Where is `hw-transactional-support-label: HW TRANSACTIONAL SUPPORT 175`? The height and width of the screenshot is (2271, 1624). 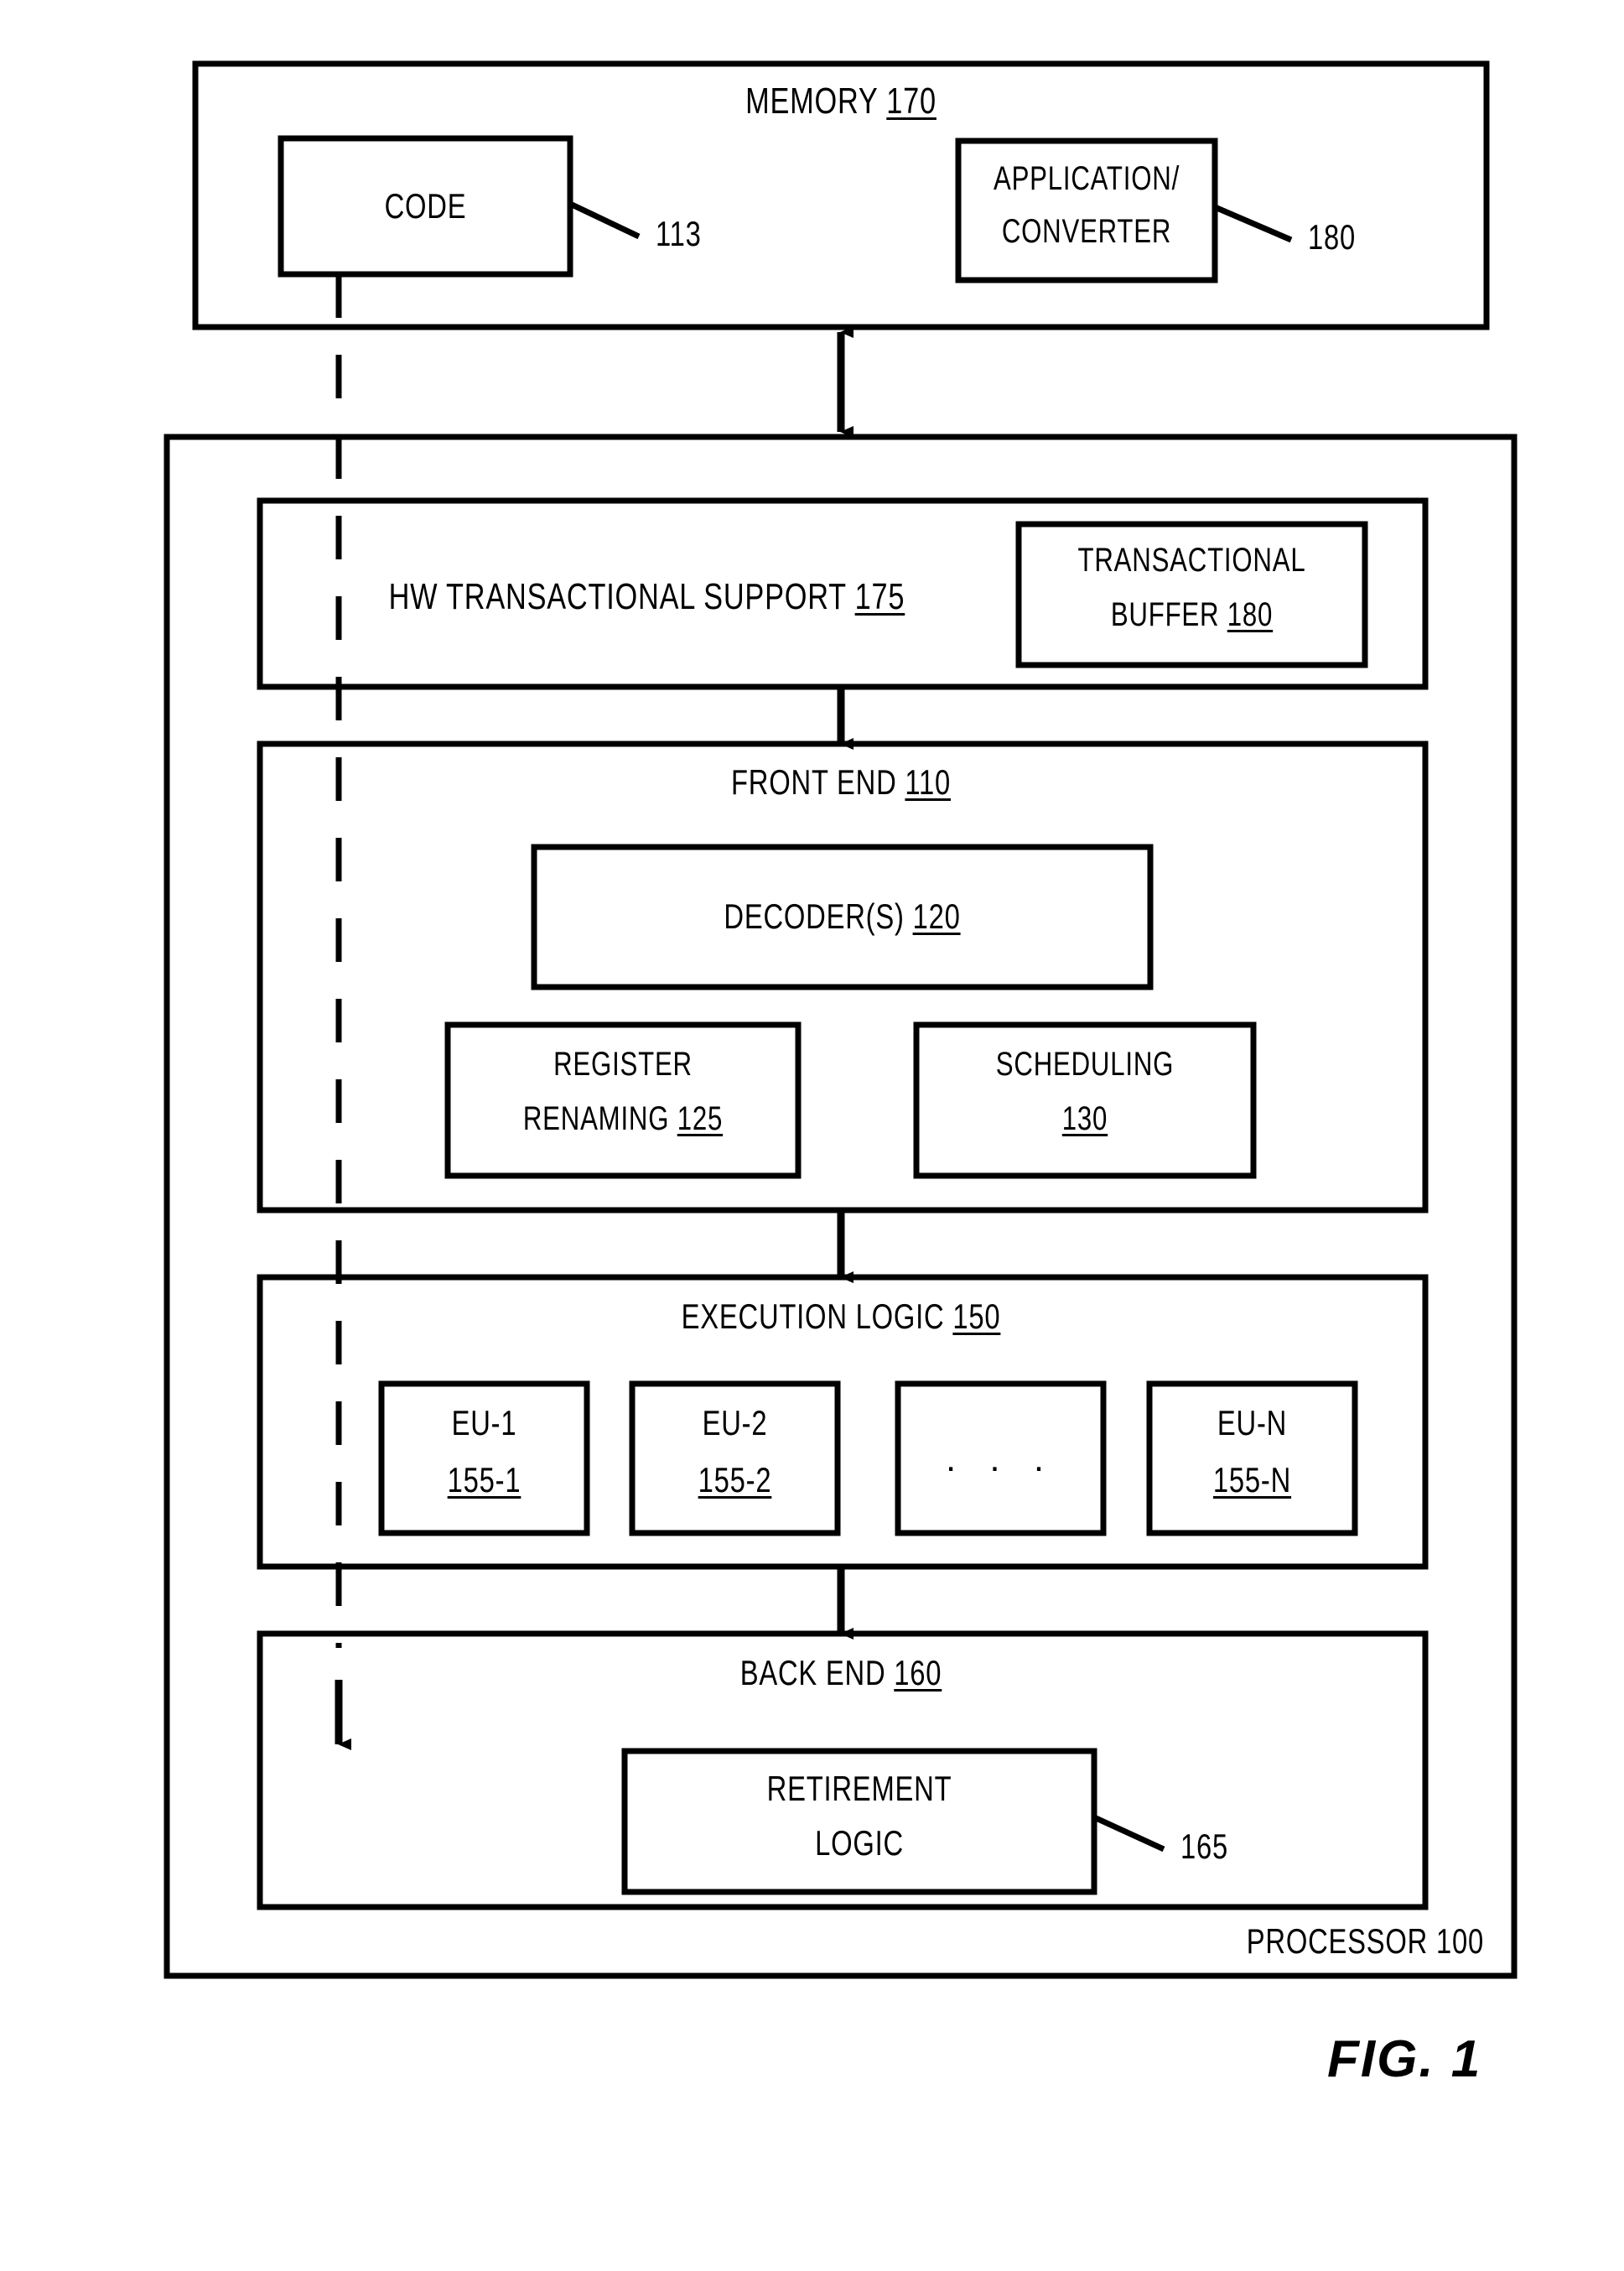 hw-transactional-support-label: HW TRANSACTIONAL SUPPORT 175 is located at coordinates (646, 596).